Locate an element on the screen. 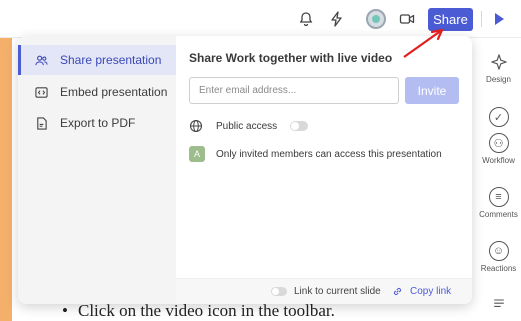  users-icon is located at coordinates (41, 60).